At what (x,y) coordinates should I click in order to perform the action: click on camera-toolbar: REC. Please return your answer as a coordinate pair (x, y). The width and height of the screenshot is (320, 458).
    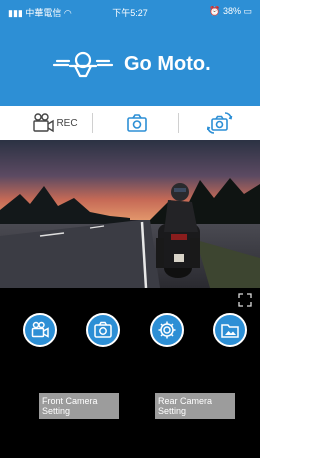
    Looking at the image, I should click on (130, 123).